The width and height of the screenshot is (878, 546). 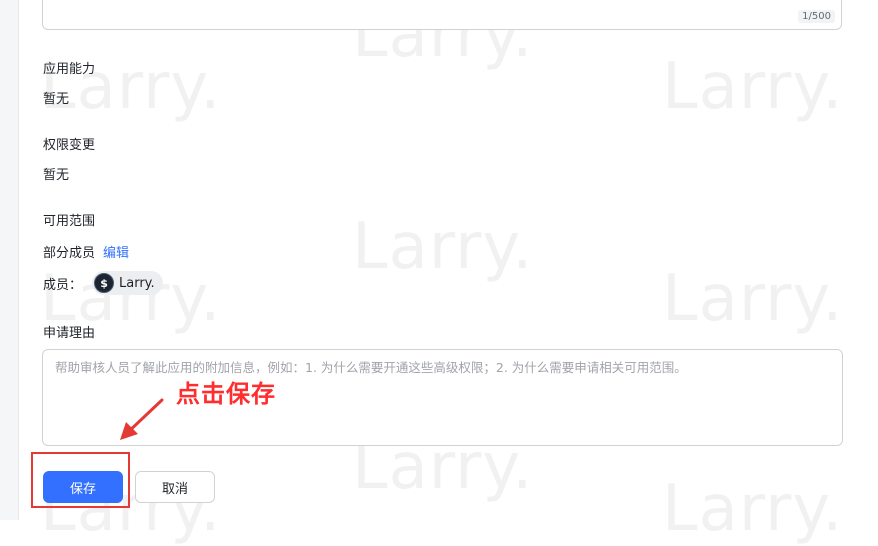 What do you see at coordinates (442, 15) in the screenshot?
I see `description-textarea: 1/500` at bounding box center [442, 15].